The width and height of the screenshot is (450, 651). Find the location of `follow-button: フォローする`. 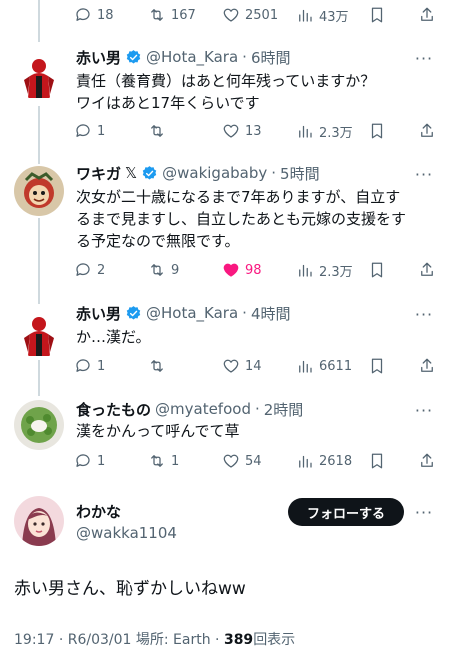

follow-button: フォローする is located at coordinates (346, 512).